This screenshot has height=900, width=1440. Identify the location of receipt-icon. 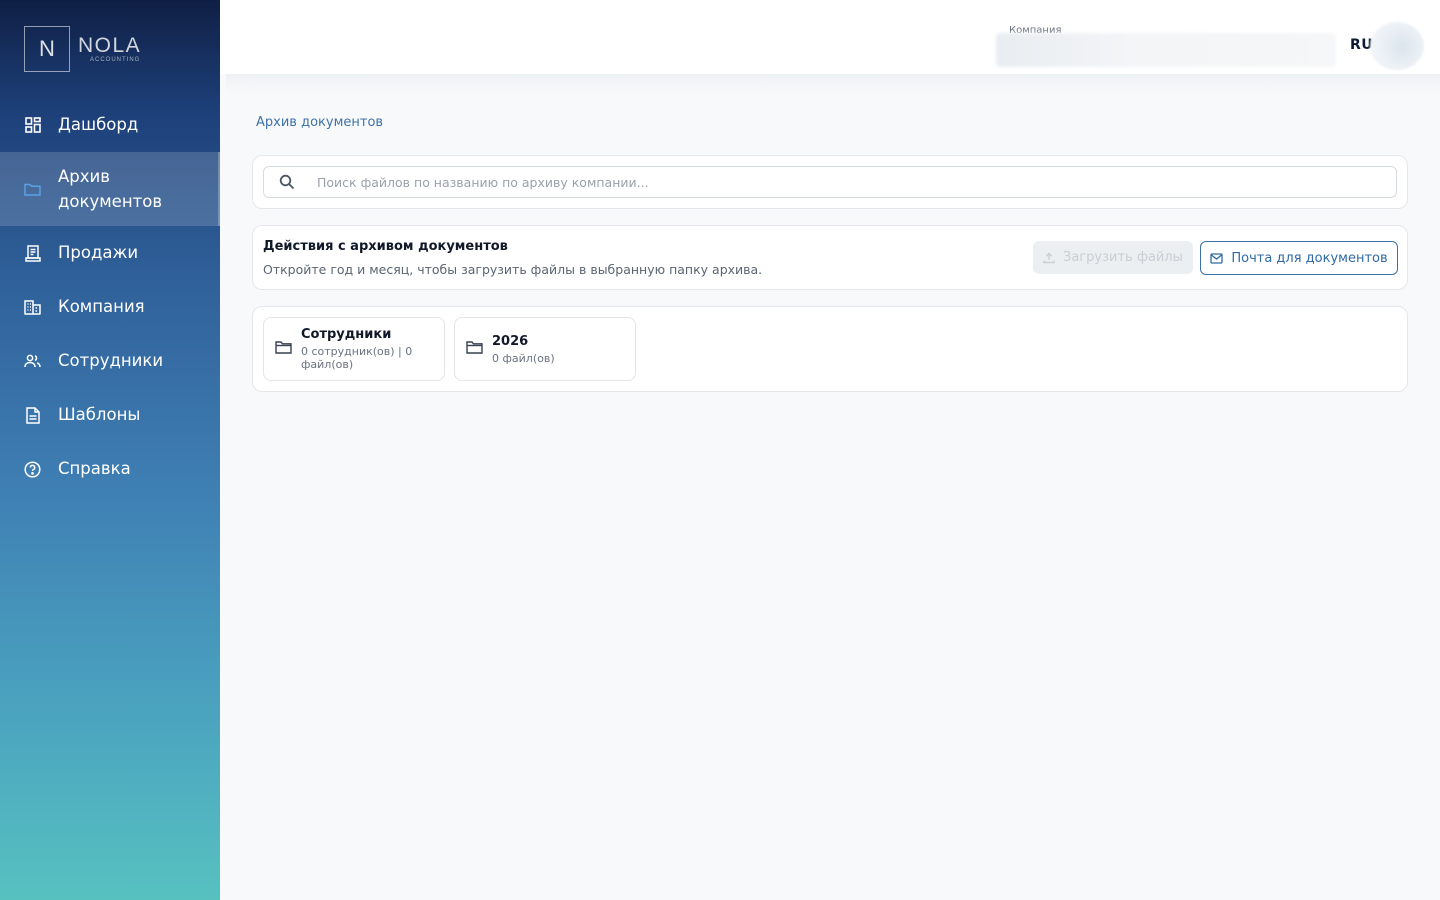
(32, 253).